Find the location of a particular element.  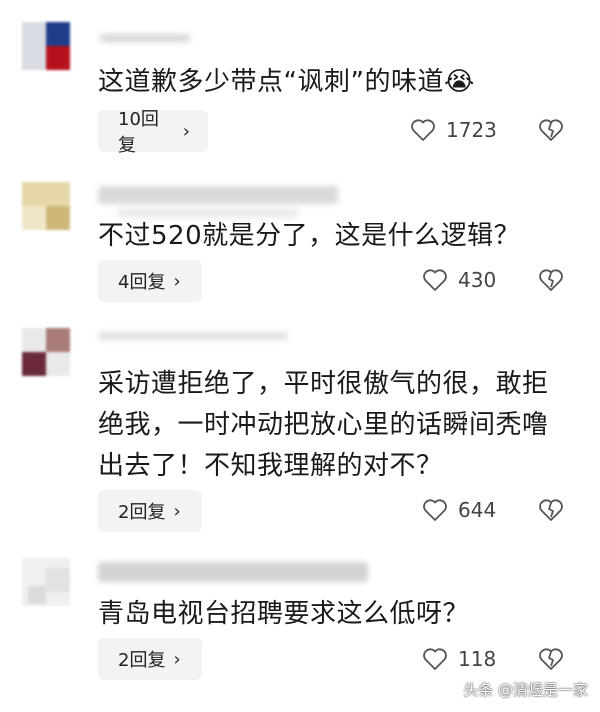

reply-button: 10回复 › is located at coordinates (153, 132).